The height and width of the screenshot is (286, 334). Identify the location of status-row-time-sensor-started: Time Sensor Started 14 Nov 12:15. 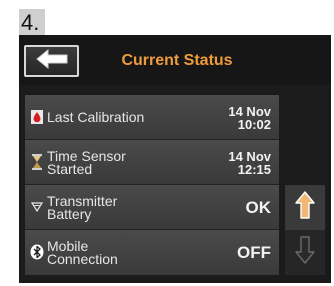
(152, 162).